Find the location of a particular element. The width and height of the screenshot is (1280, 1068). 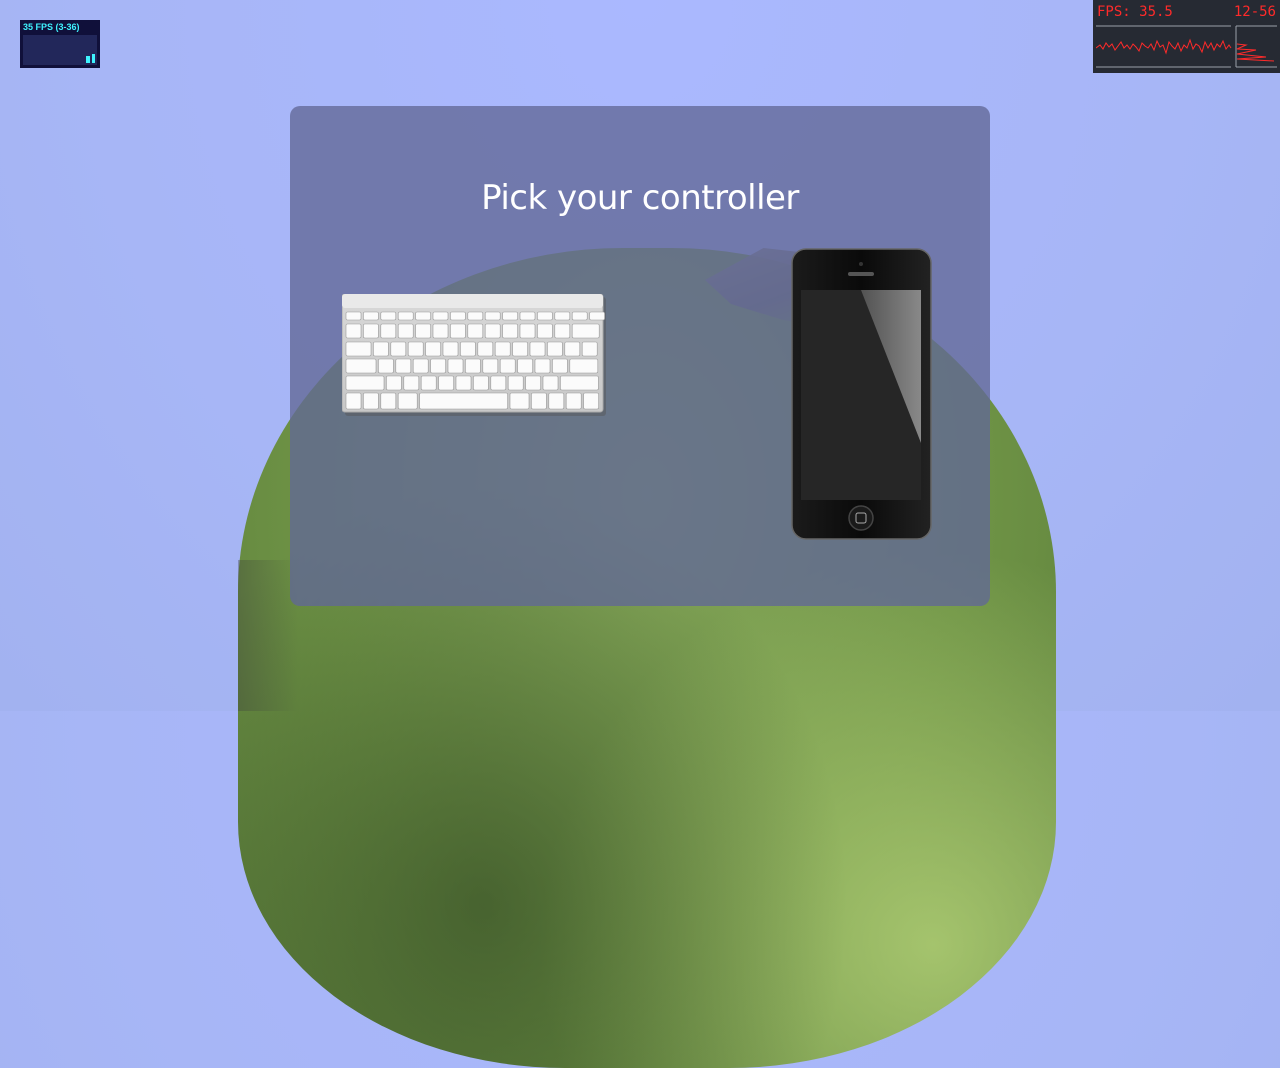

dialog-title: Pick your controller is located at coordinates (640, 198).